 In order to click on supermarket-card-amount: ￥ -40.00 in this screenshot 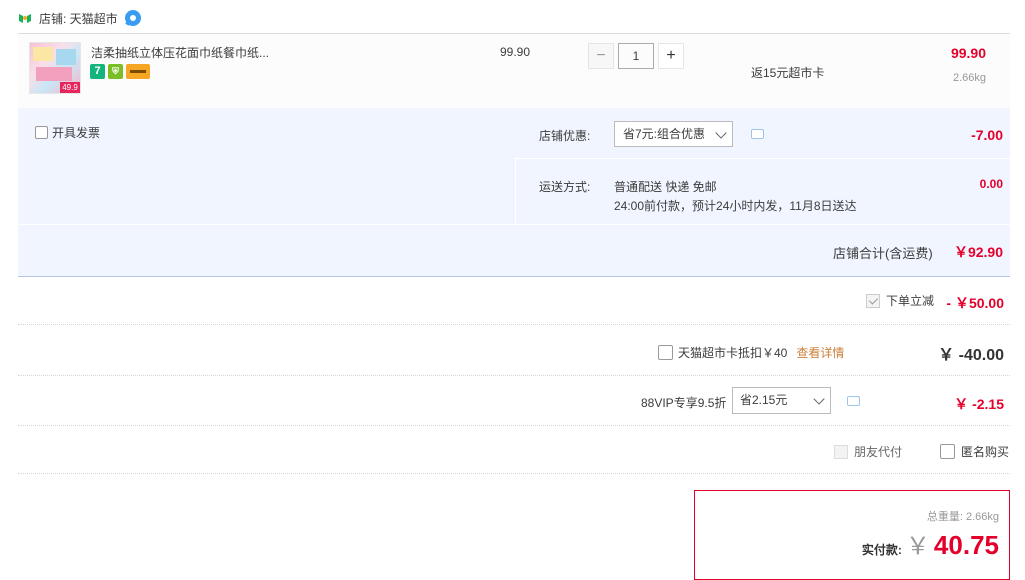, I will do `click(971, 355)`.